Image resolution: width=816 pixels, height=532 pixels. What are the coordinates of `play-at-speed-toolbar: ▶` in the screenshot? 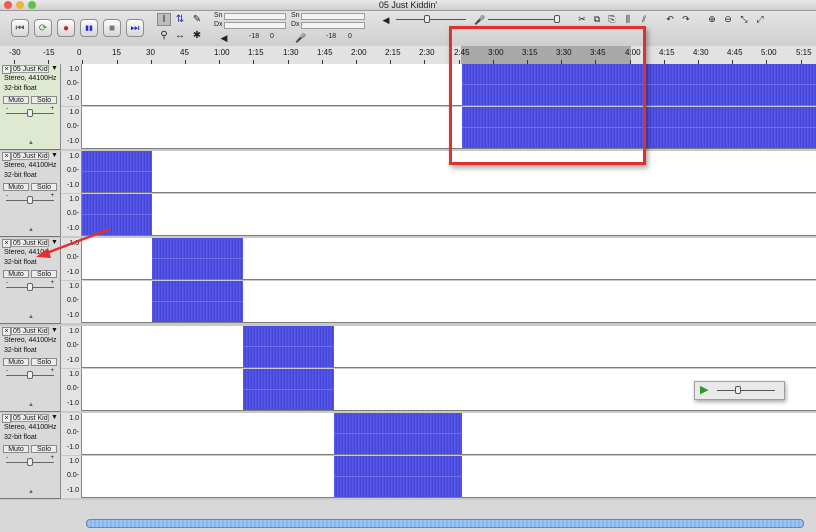 It's located at (739, 390).